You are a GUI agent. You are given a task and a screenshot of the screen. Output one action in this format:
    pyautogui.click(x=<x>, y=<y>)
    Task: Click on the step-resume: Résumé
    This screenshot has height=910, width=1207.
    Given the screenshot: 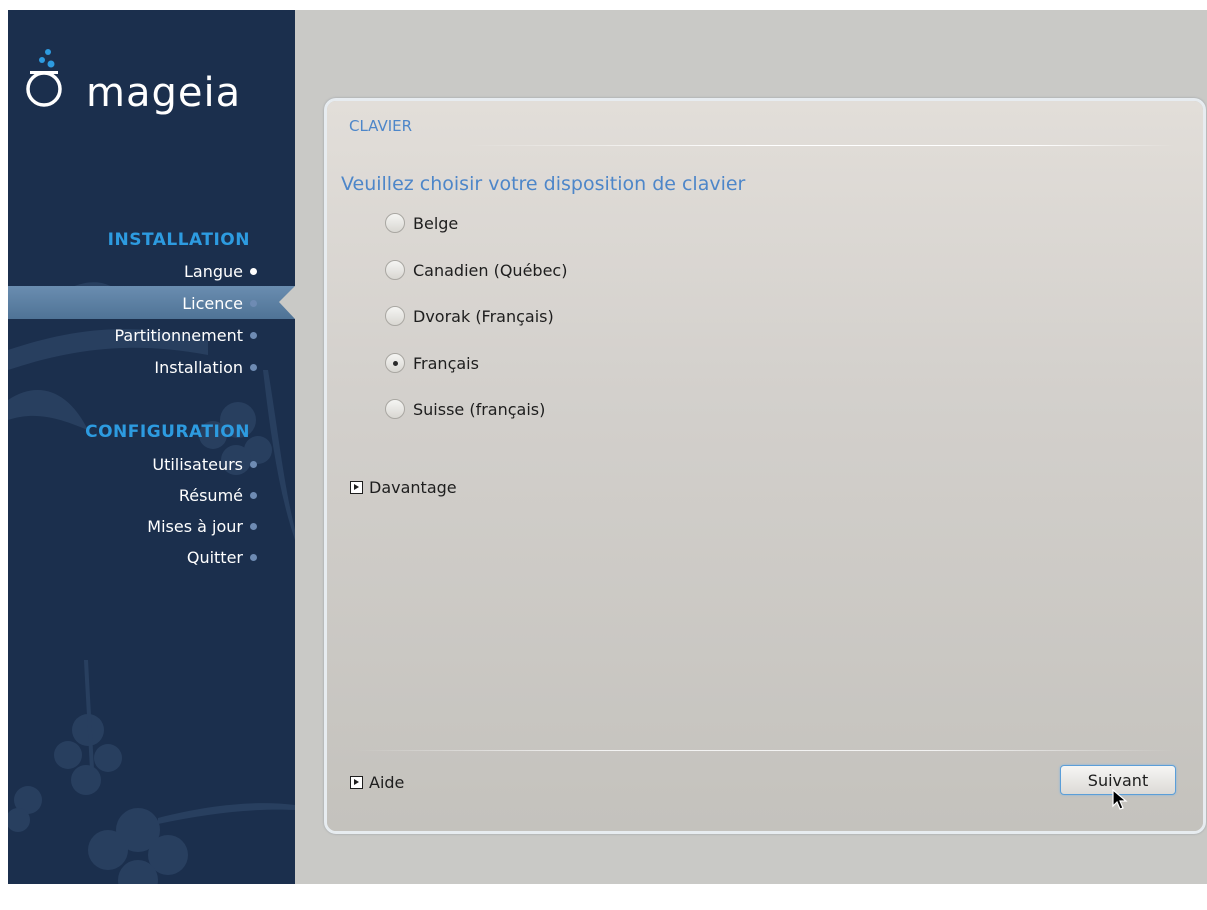 What is the action you would take?
    pyautogui.click(x=218, y=496)
    